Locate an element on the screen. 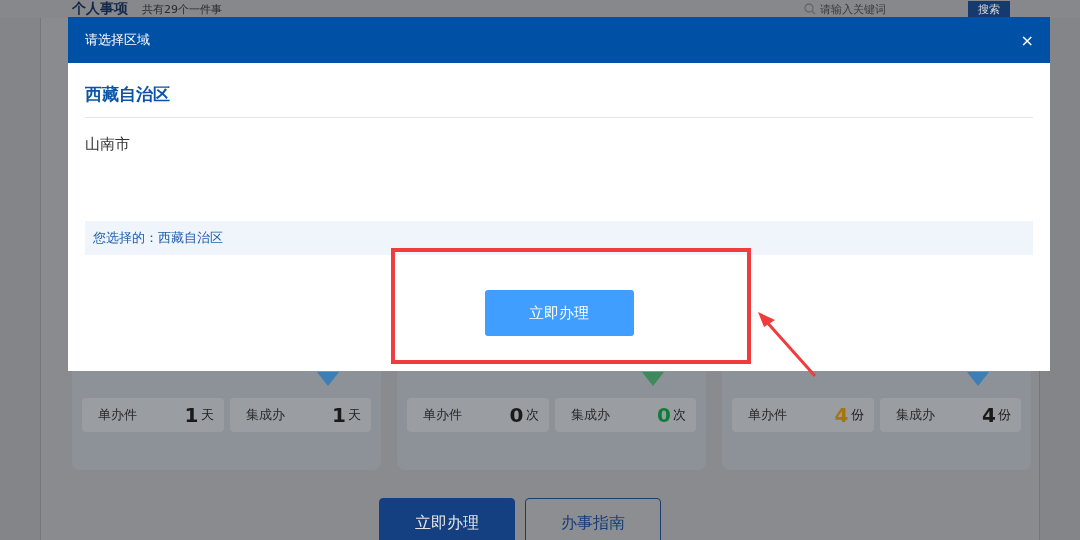  item-count: 共有29个一件事 is located at coordinates (182, 9).